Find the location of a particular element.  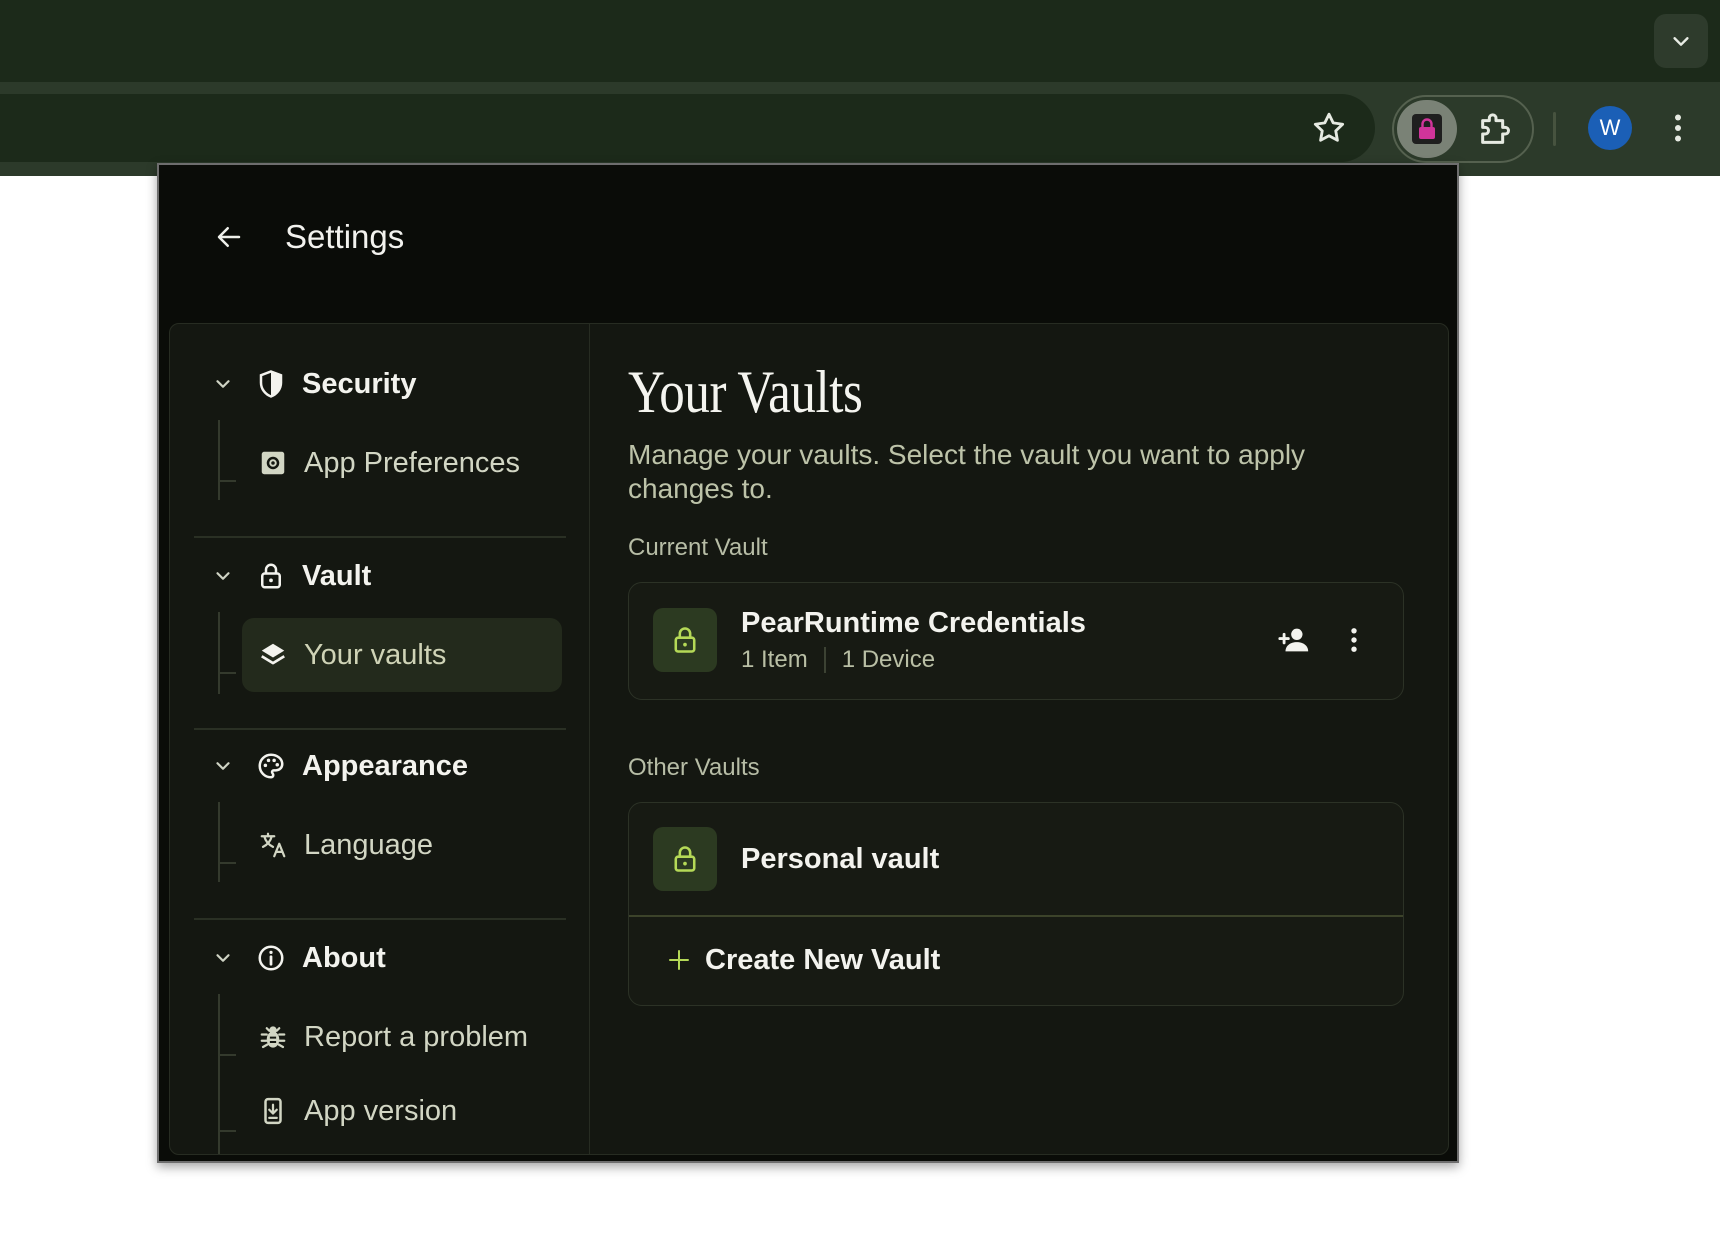

vault-name: Personal vault is located at coordinates (840, 859).